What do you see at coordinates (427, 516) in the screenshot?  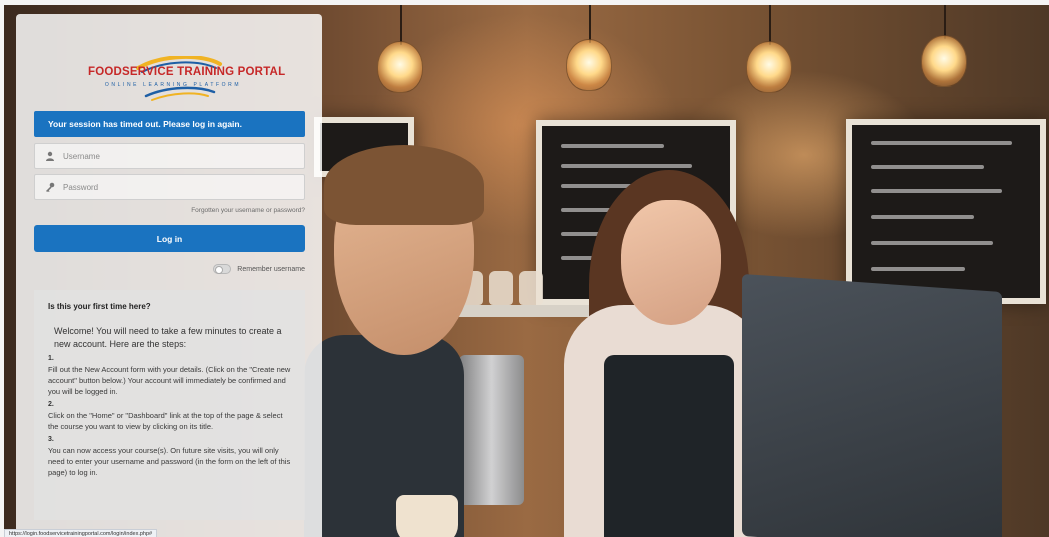 I see `coffee-mug` at bounding box center [427, 516].